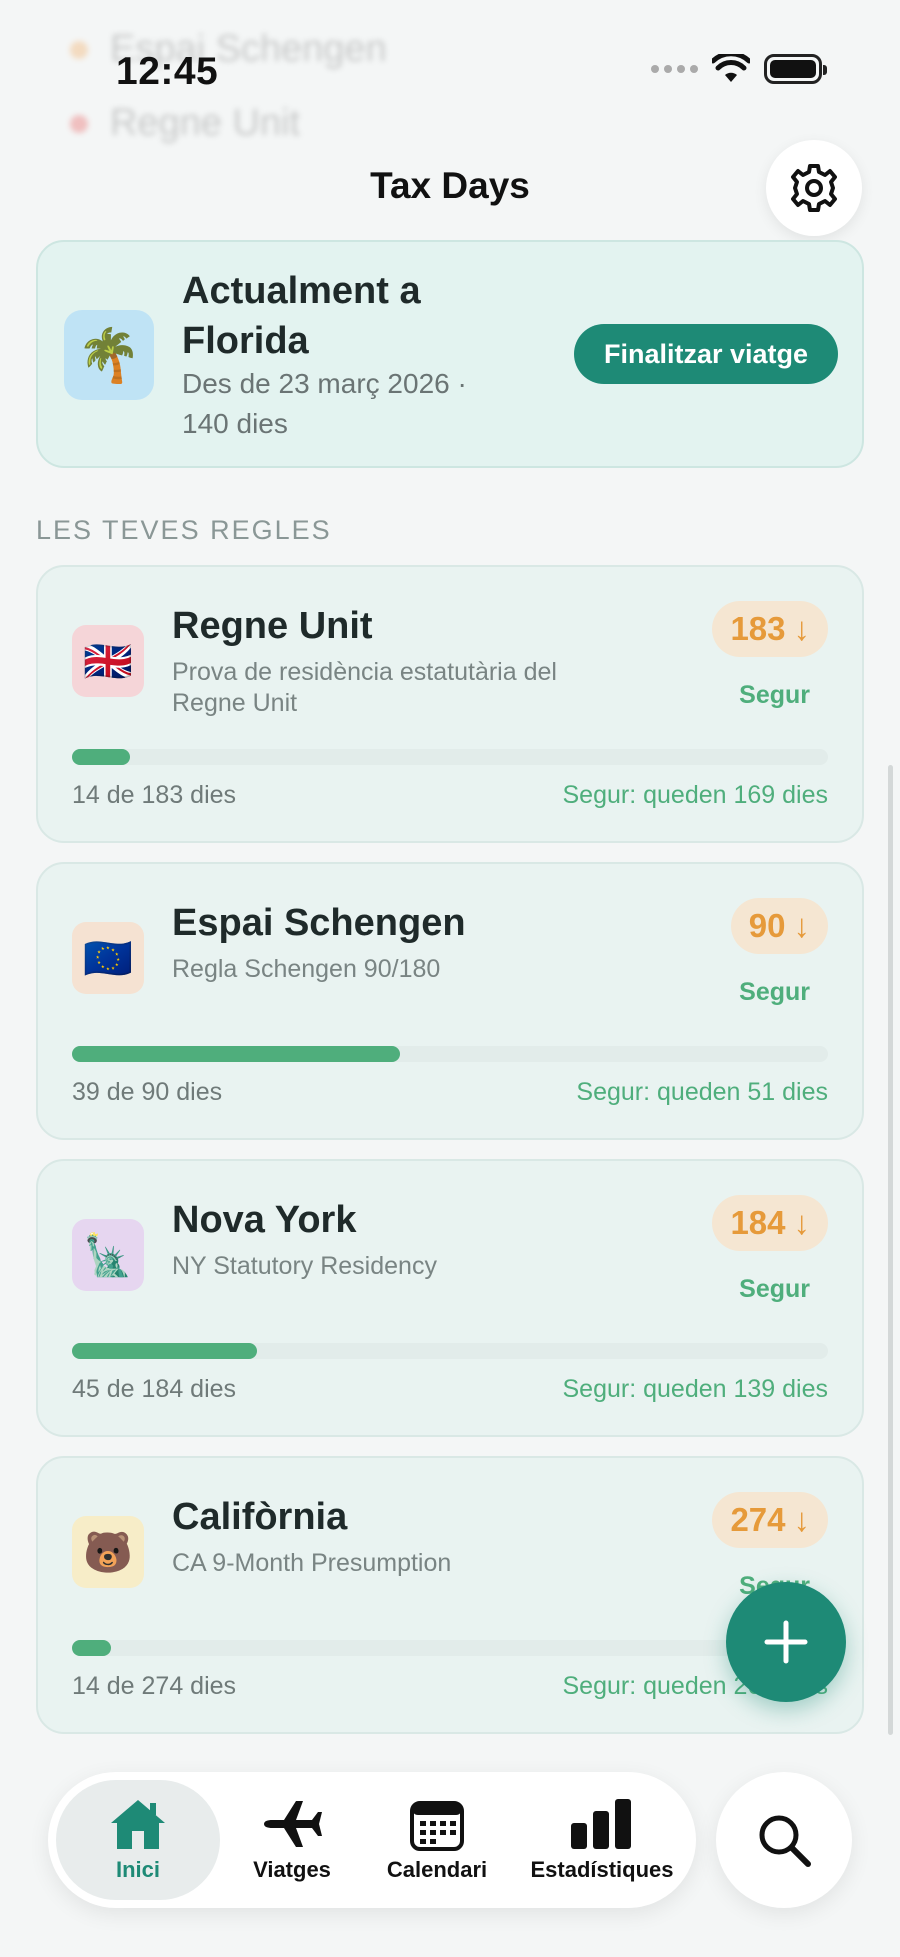  Describe the element at coordinates (695, 795) in the screenshot. I see `days-remaining: Segur: queden 169 dies` at that location.